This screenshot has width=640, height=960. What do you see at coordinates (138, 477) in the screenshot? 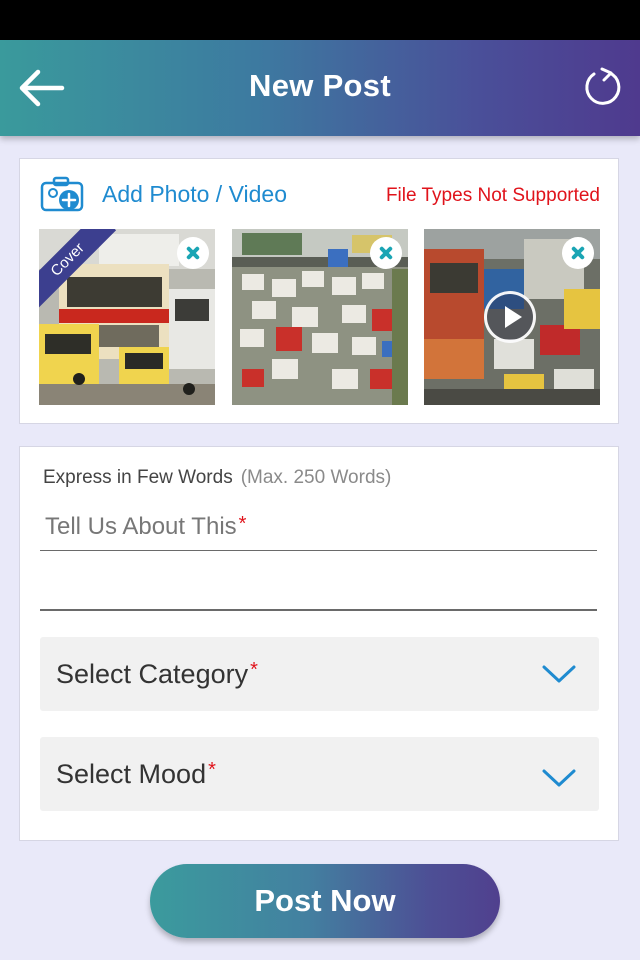
I see `description-label-text: Express in Few Words` at bounding box center [138, 477].